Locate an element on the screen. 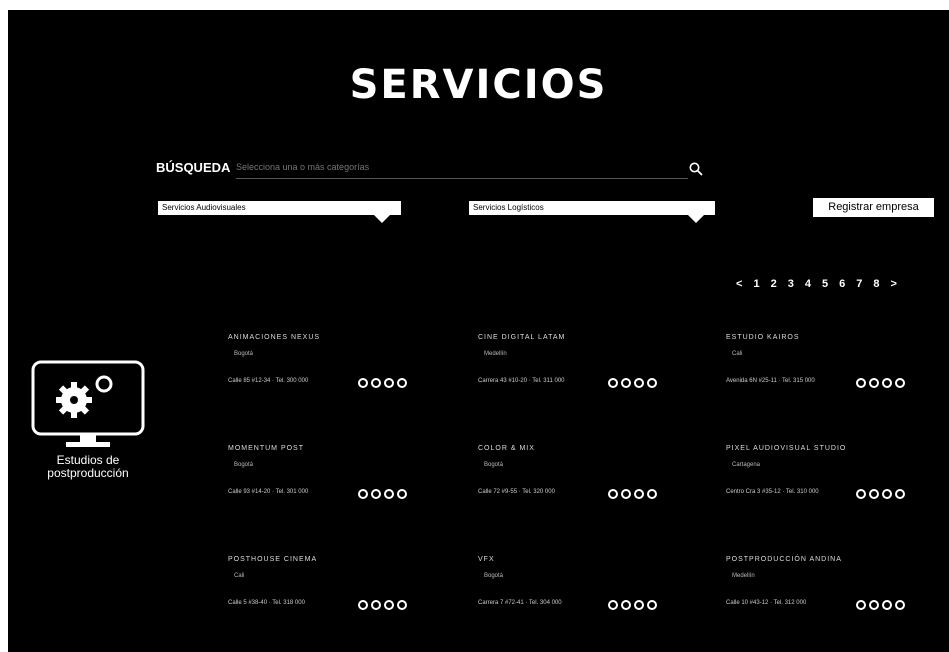  company-name: CINE DIGITAL LATAM is located at coordinates (522, 337).